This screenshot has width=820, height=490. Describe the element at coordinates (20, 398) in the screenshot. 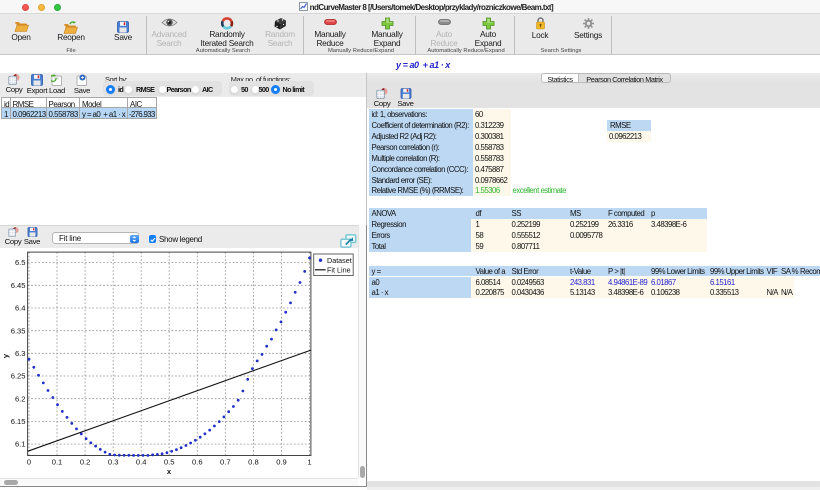

I see `svg-text: 6.2` at that location.